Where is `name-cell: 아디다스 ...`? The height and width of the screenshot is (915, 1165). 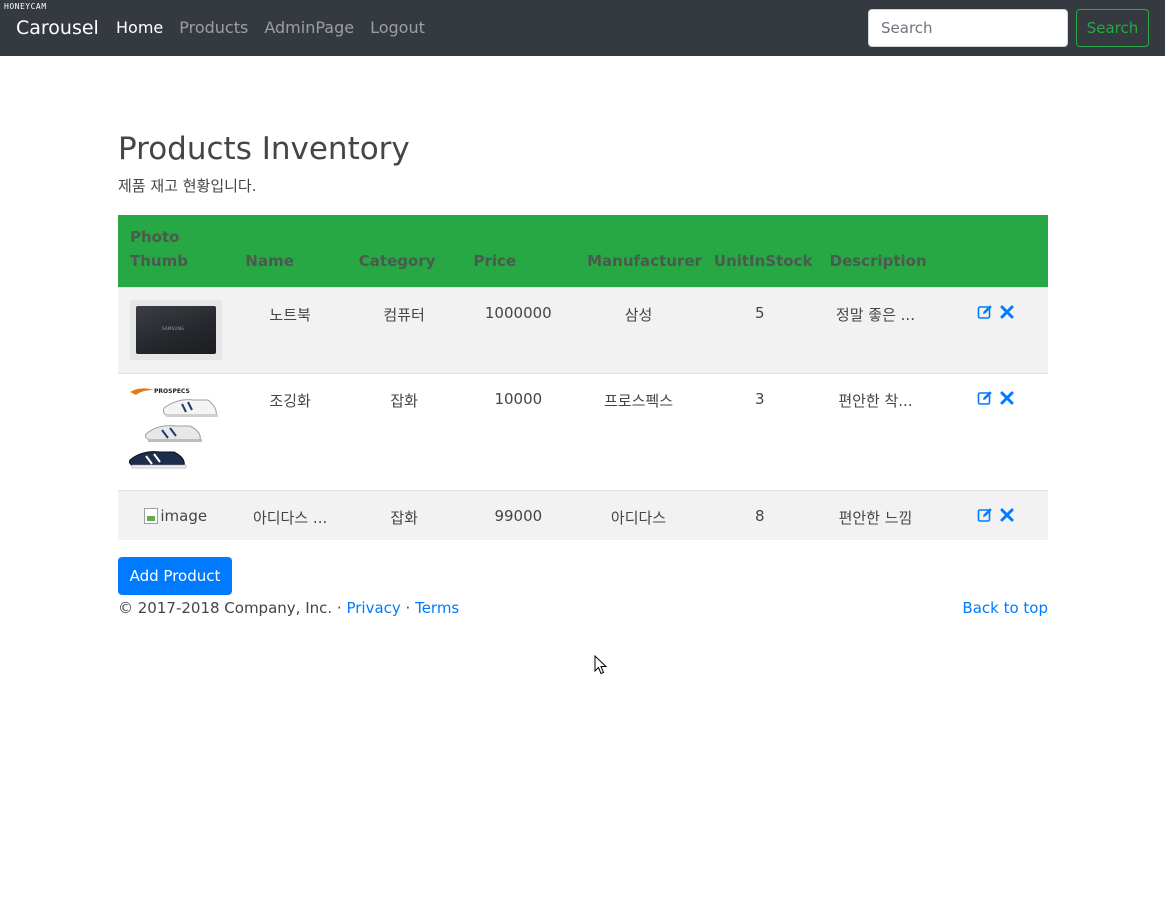 name-cell: 아디다스 ... is located at coordinates (290, 514).